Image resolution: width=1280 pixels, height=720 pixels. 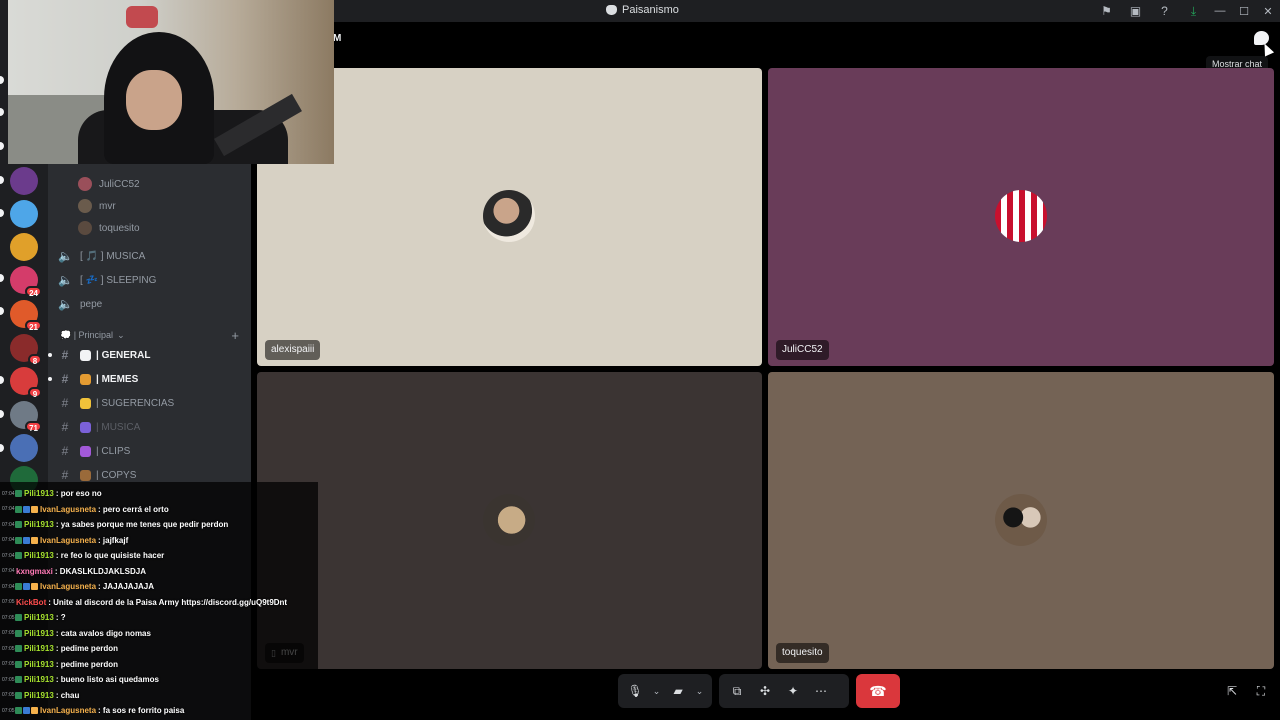 I want to click on hangup-button: ☎, so click(x=878, y=691).